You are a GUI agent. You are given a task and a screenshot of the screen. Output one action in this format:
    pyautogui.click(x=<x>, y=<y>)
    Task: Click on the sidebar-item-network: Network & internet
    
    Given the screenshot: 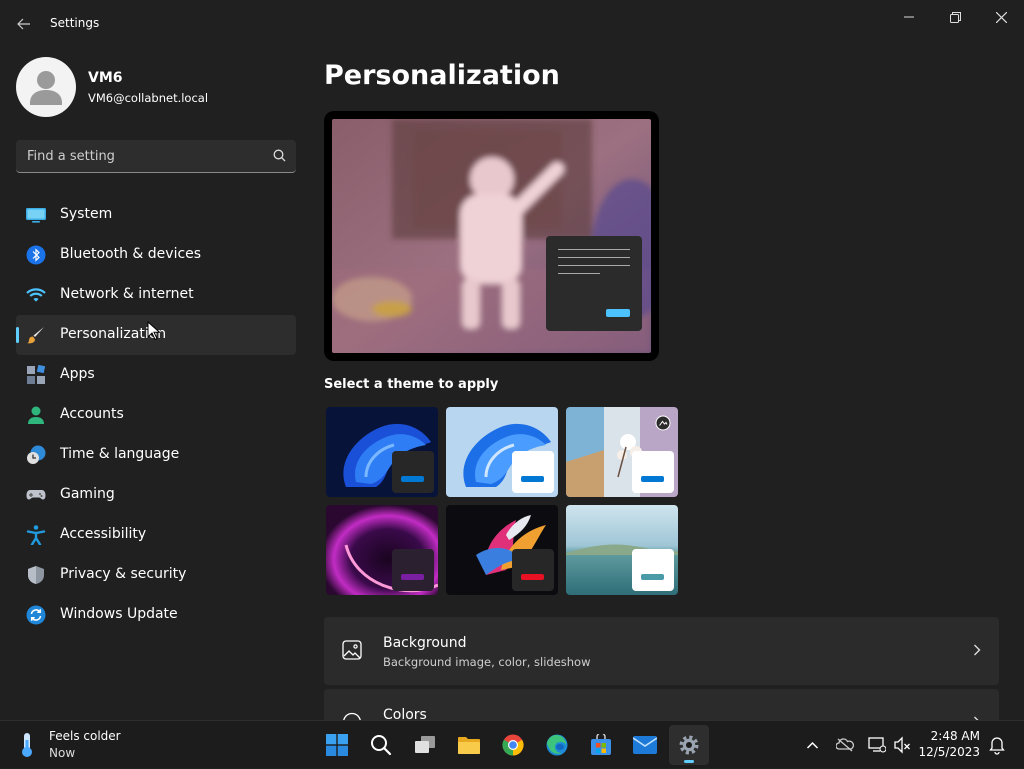 What is the action you would take?
    pyautogui.click(x=156, y=295)
    